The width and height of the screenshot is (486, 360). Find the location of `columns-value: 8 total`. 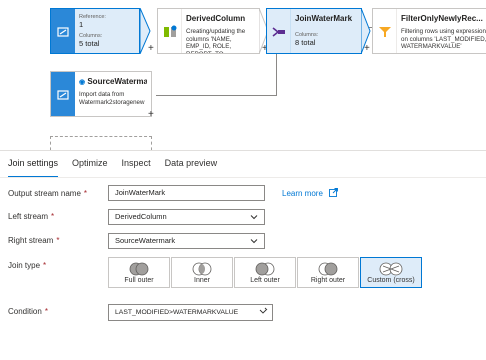

columns-value: 8 total is located at coordinates (305, 42).